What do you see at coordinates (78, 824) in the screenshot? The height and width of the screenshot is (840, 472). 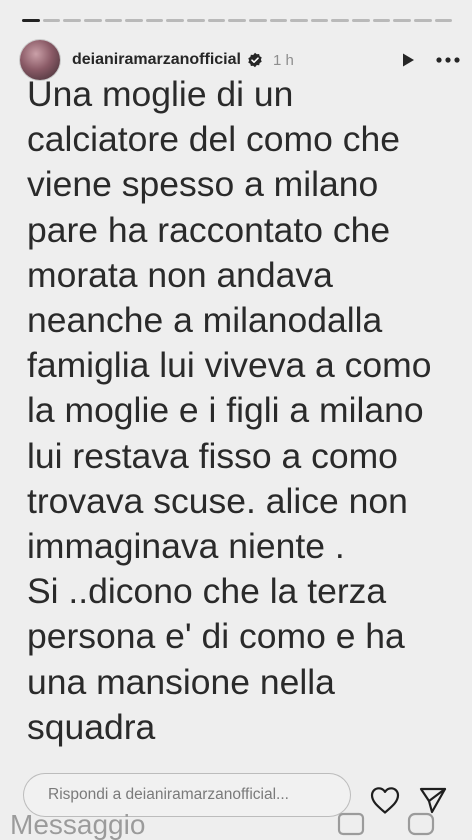 I see `ghost-message-text: Messaggio` at bounding box center [78, 824].